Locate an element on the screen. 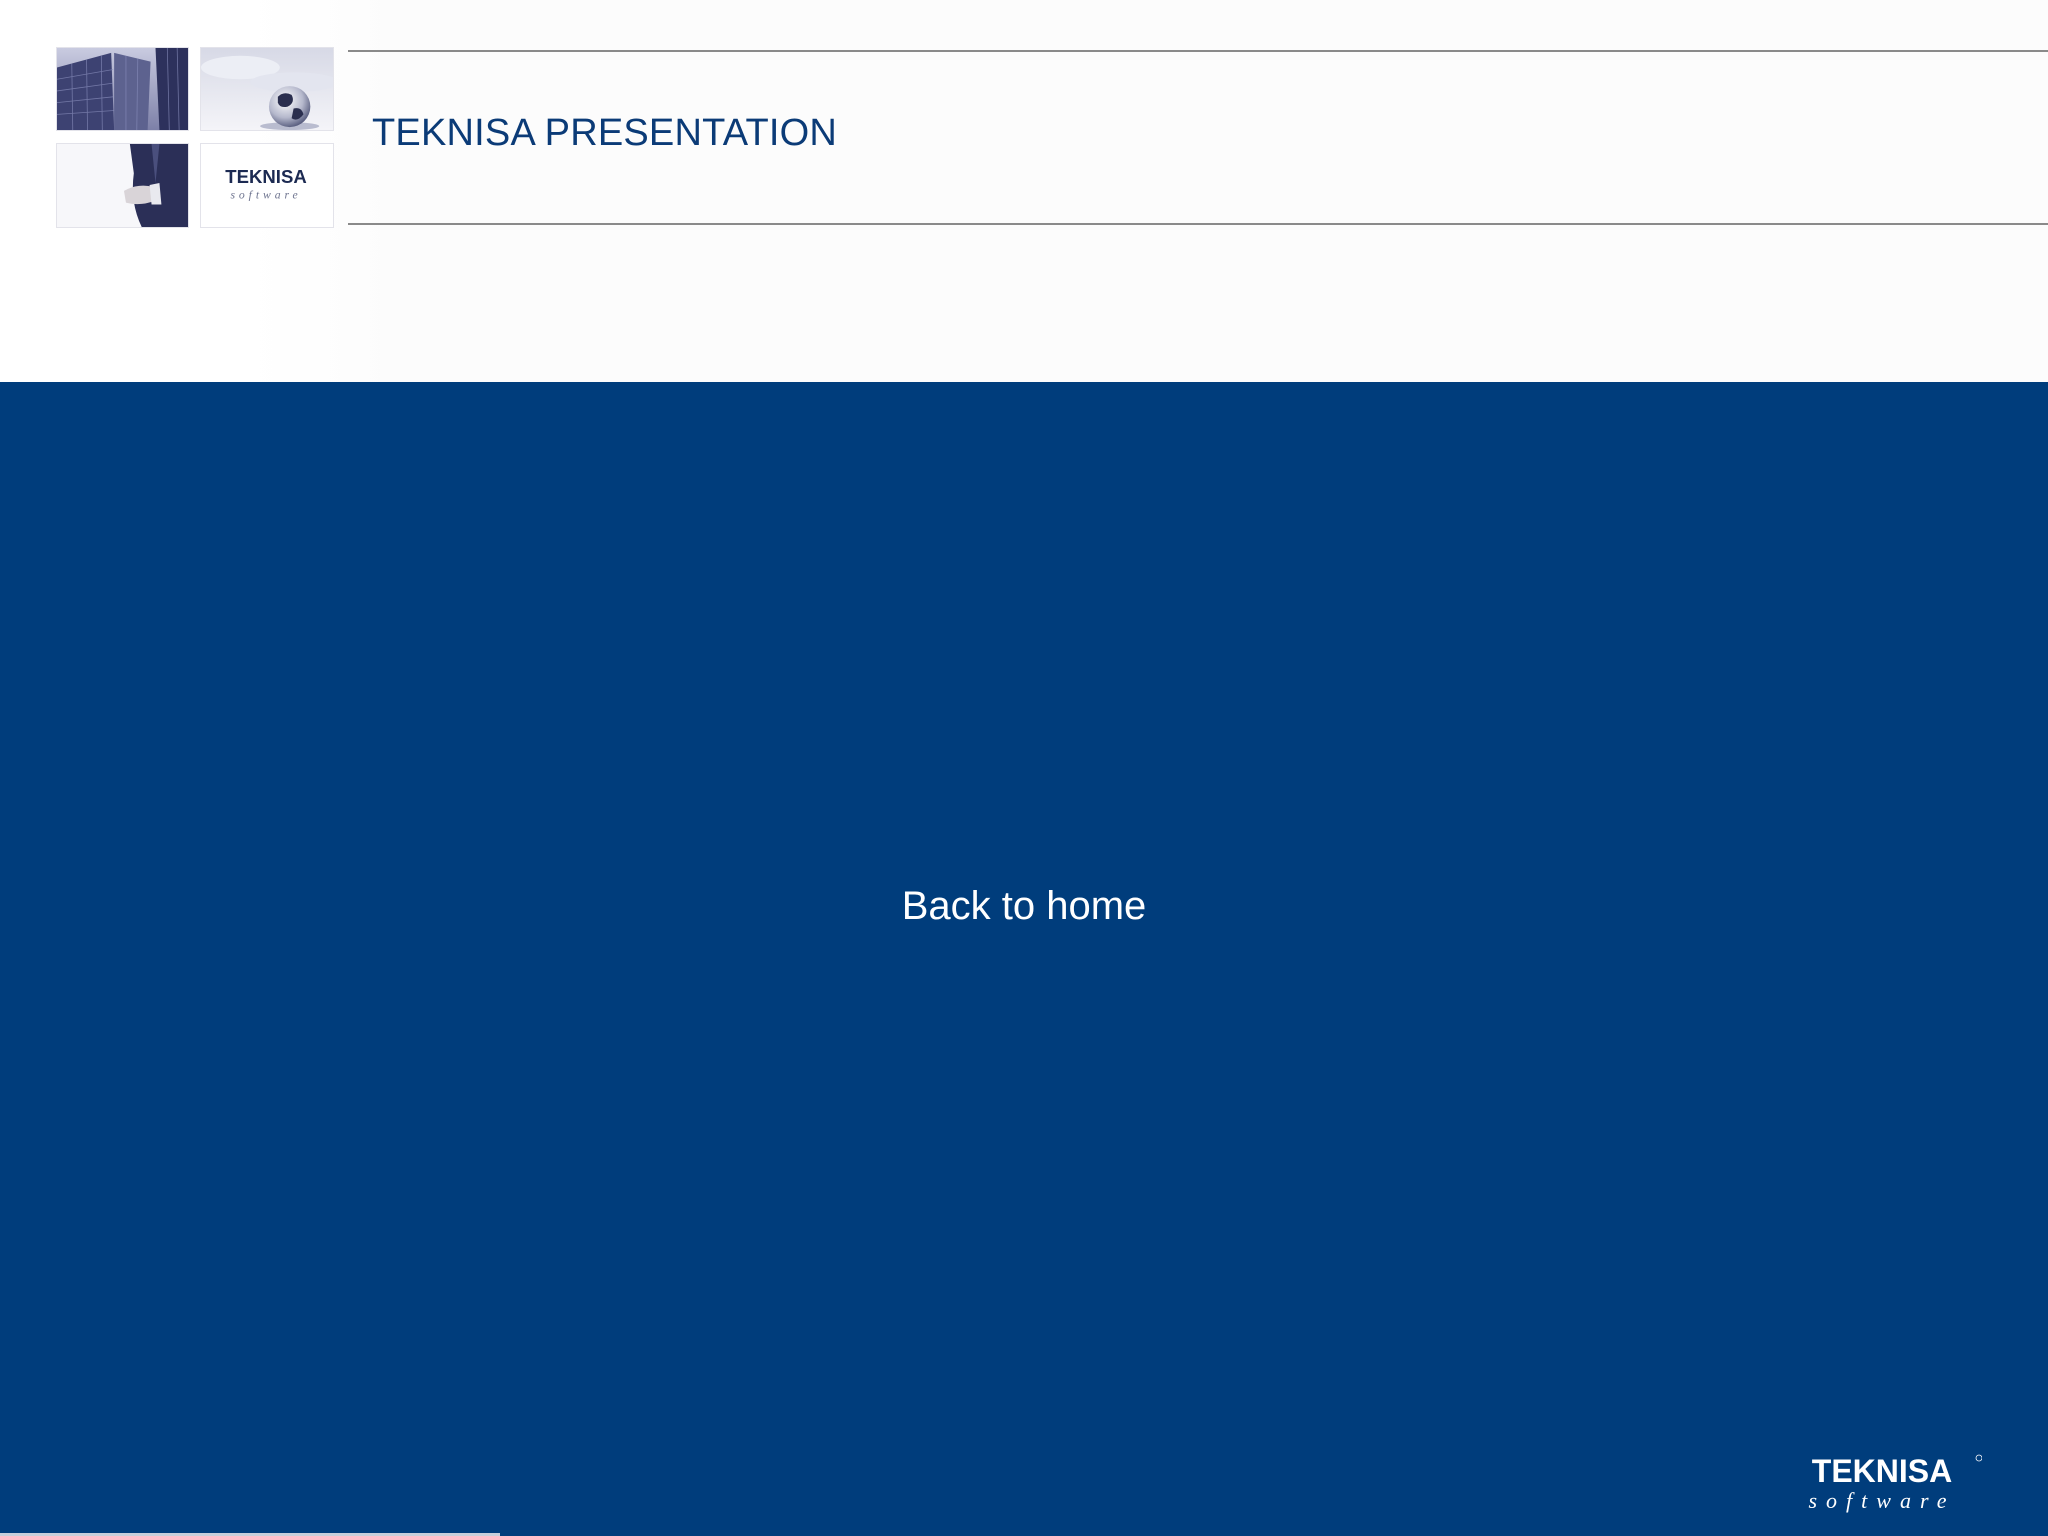  handshake-image is located at coordinates (122, 185).